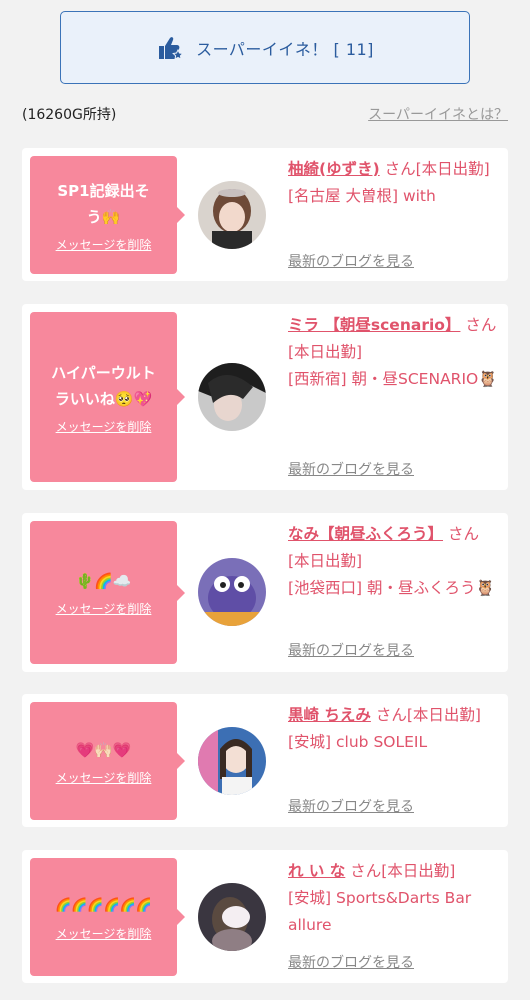 The image size is (530, 1000). Describe the element at coordinates (171, 48) in the screenshot. I see `thumbs-up-star-icon` at that location.